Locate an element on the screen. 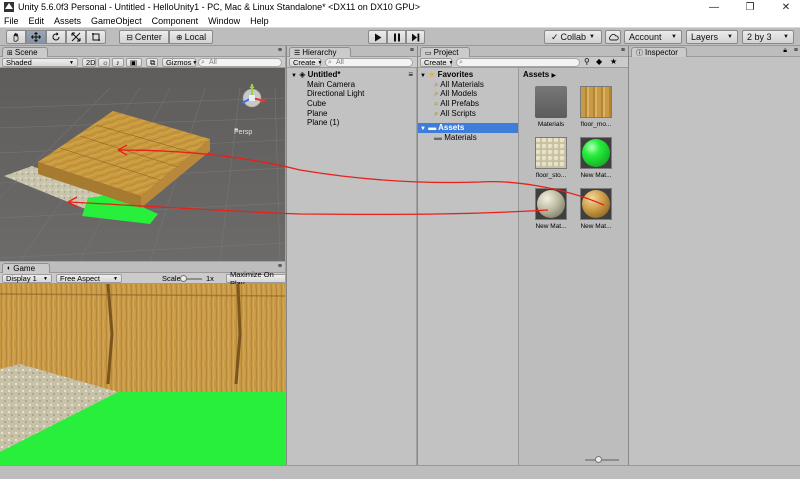  annotation-arrow-stone is located at coordinates (308, 208).